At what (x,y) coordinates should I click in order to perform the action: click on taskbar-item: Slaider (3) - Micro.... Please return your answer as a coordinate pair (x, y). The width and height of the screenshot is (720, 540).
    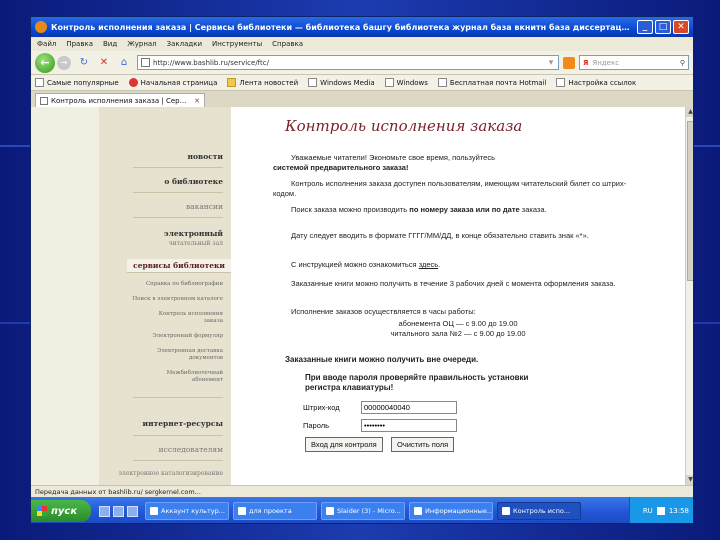
    Looking at the image, I should click on (363, 511).